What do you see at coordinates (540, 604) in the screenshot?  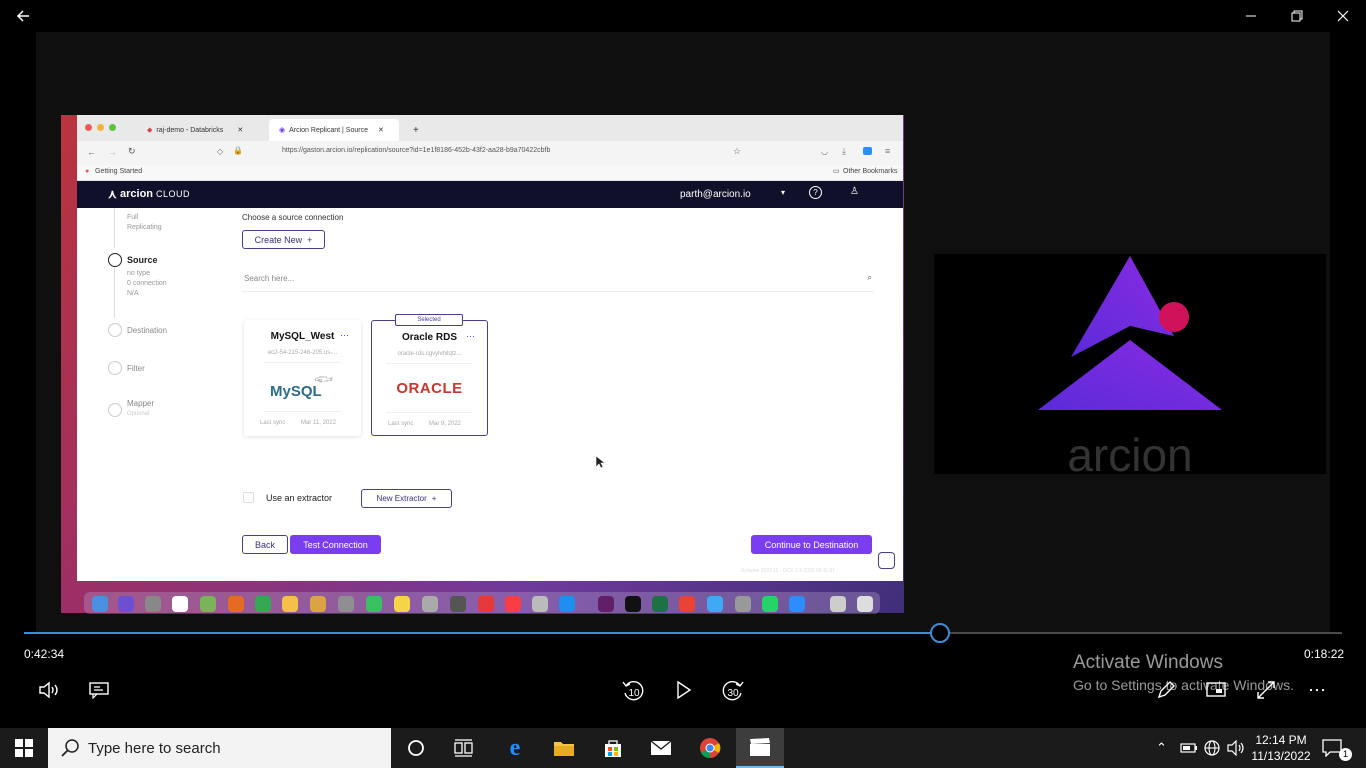 I see `script-editor-icon` at bounding box center [540, 604].